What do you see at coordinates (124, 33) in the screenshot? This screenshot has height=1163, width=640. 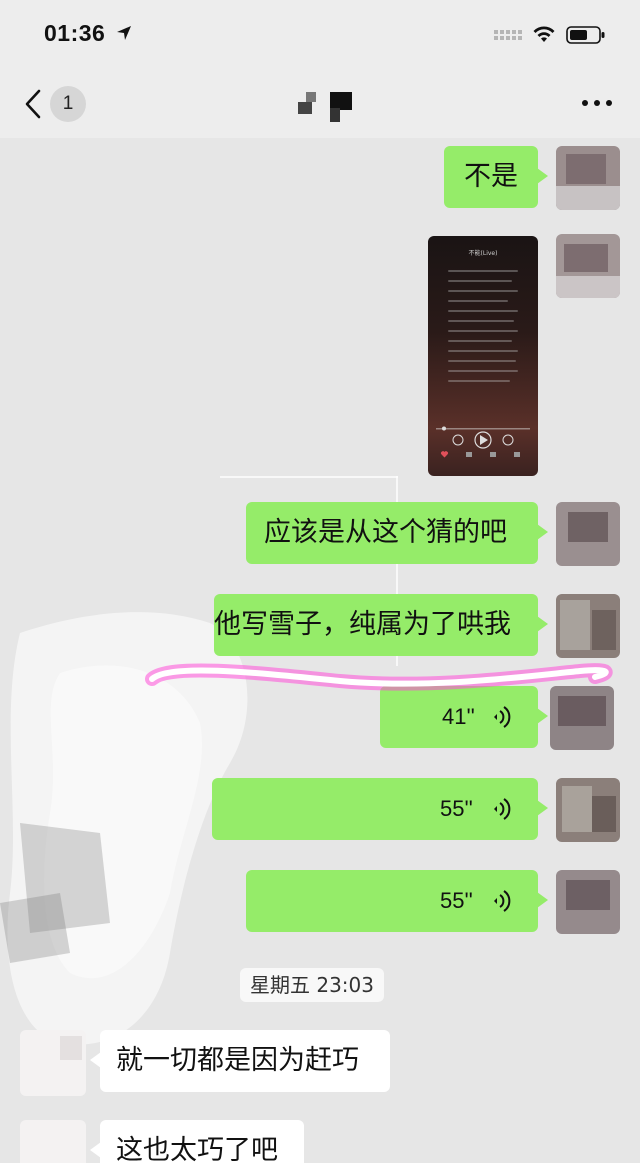 I see `location-arrow-icon` at bounding box center [124, 33].